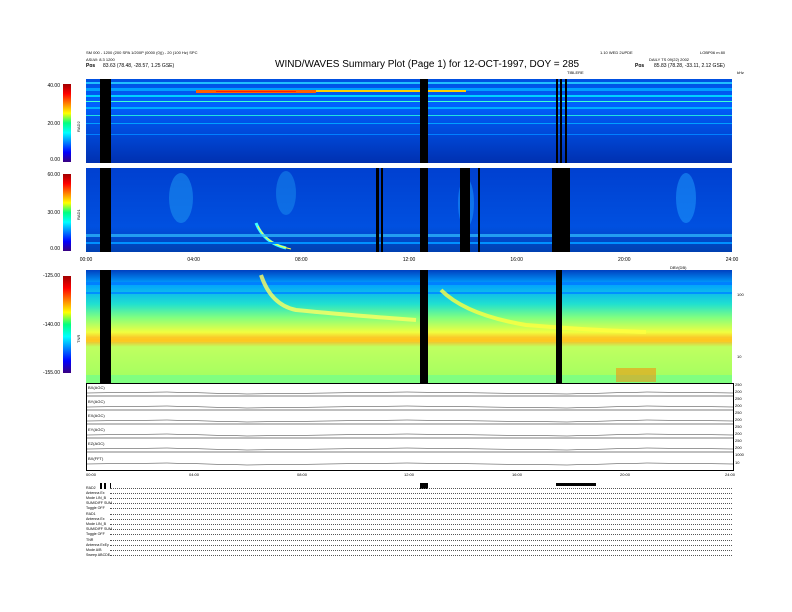 This screenshot has height=612, width=792. Describe the element at coordinates (91, 474) in the screenshot. I see `bottom-tick-00: 00:00` at that location.